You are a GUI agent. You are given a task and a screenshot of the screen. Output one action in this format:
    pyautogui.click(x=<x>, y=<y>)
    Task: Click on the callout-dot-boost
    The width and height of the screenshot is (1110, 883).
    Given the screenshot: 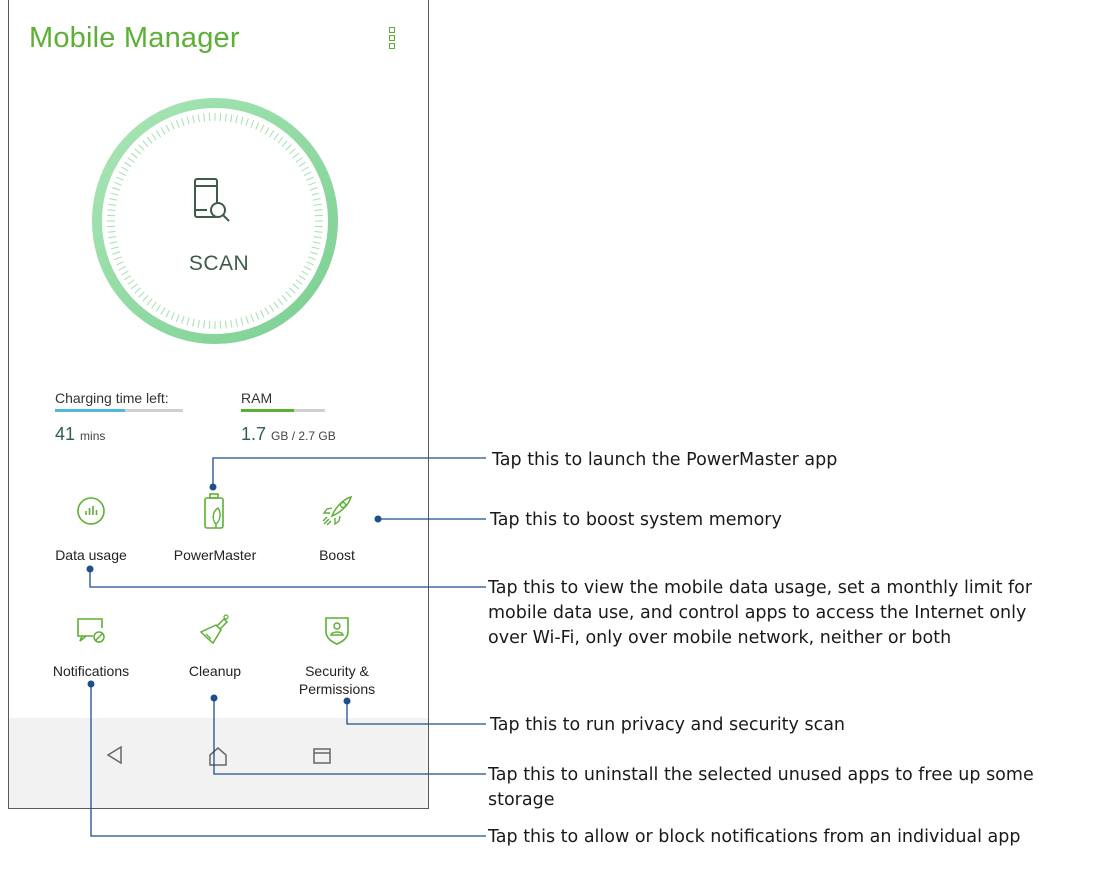 What is the action you would take?
    pyautogui.click(x=378, y=519)
    